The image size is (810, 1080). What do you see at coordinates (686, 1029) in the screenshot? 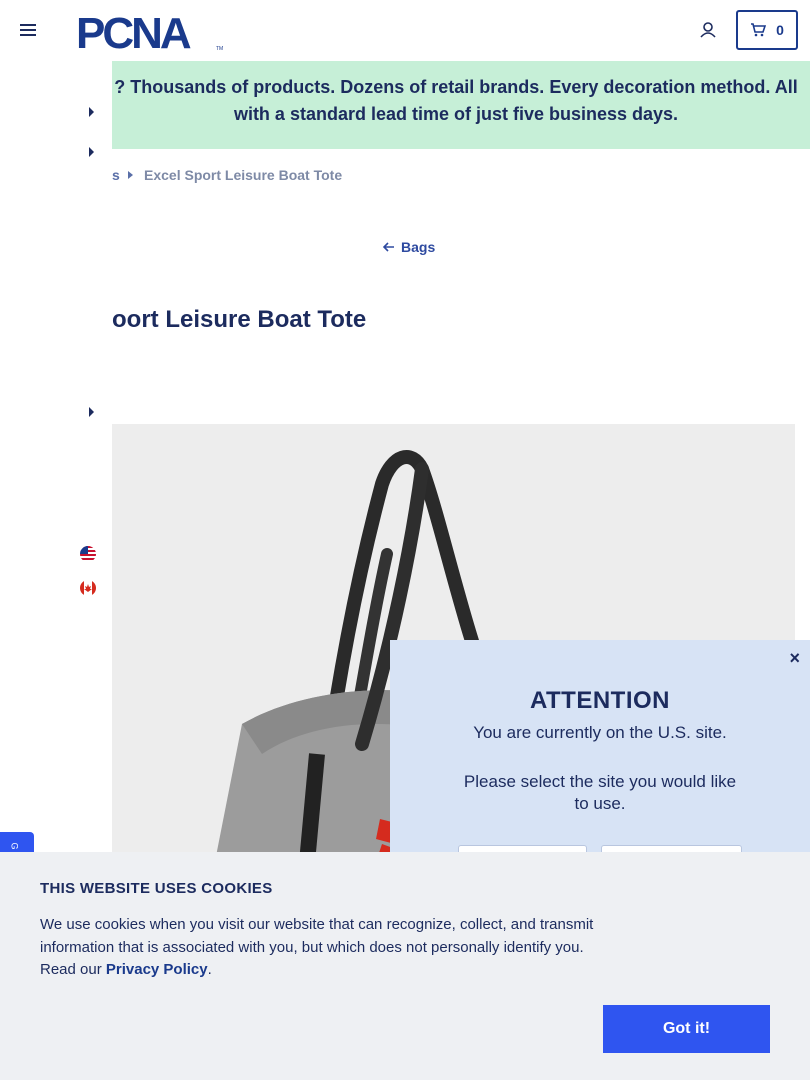
I see `accept-cookies-button: Got it!` at bounding box center [686, 1029].